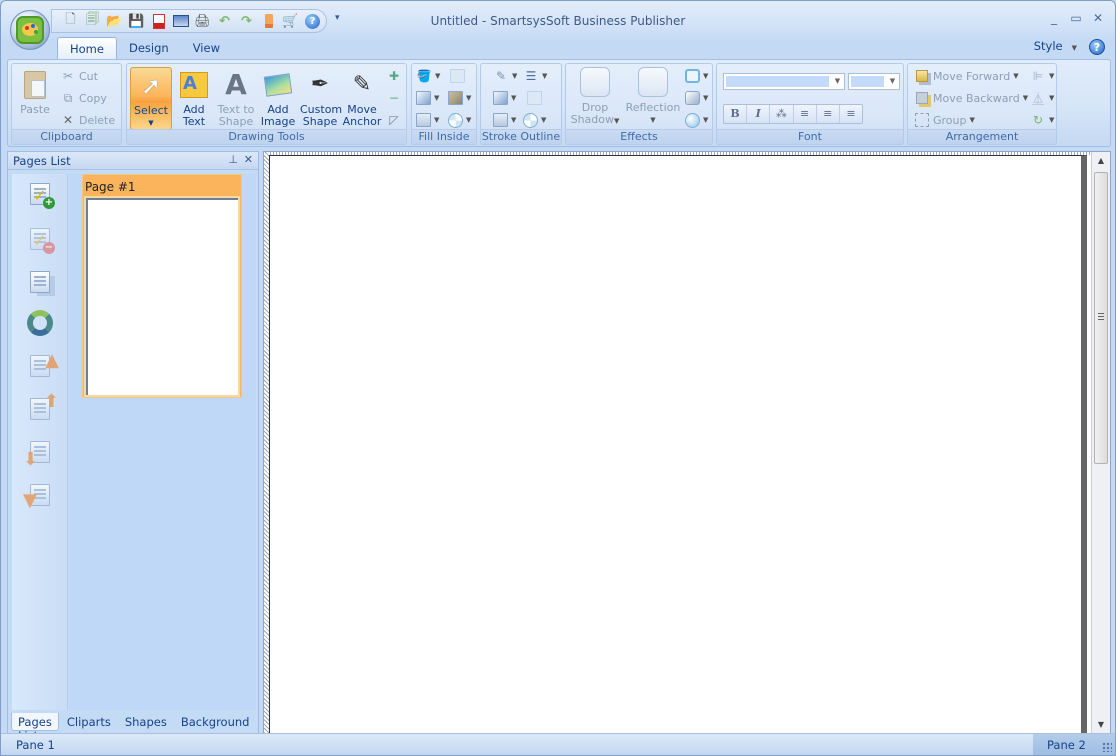  I want to click on move-page-last-icon: ▼, so click(39, 495).